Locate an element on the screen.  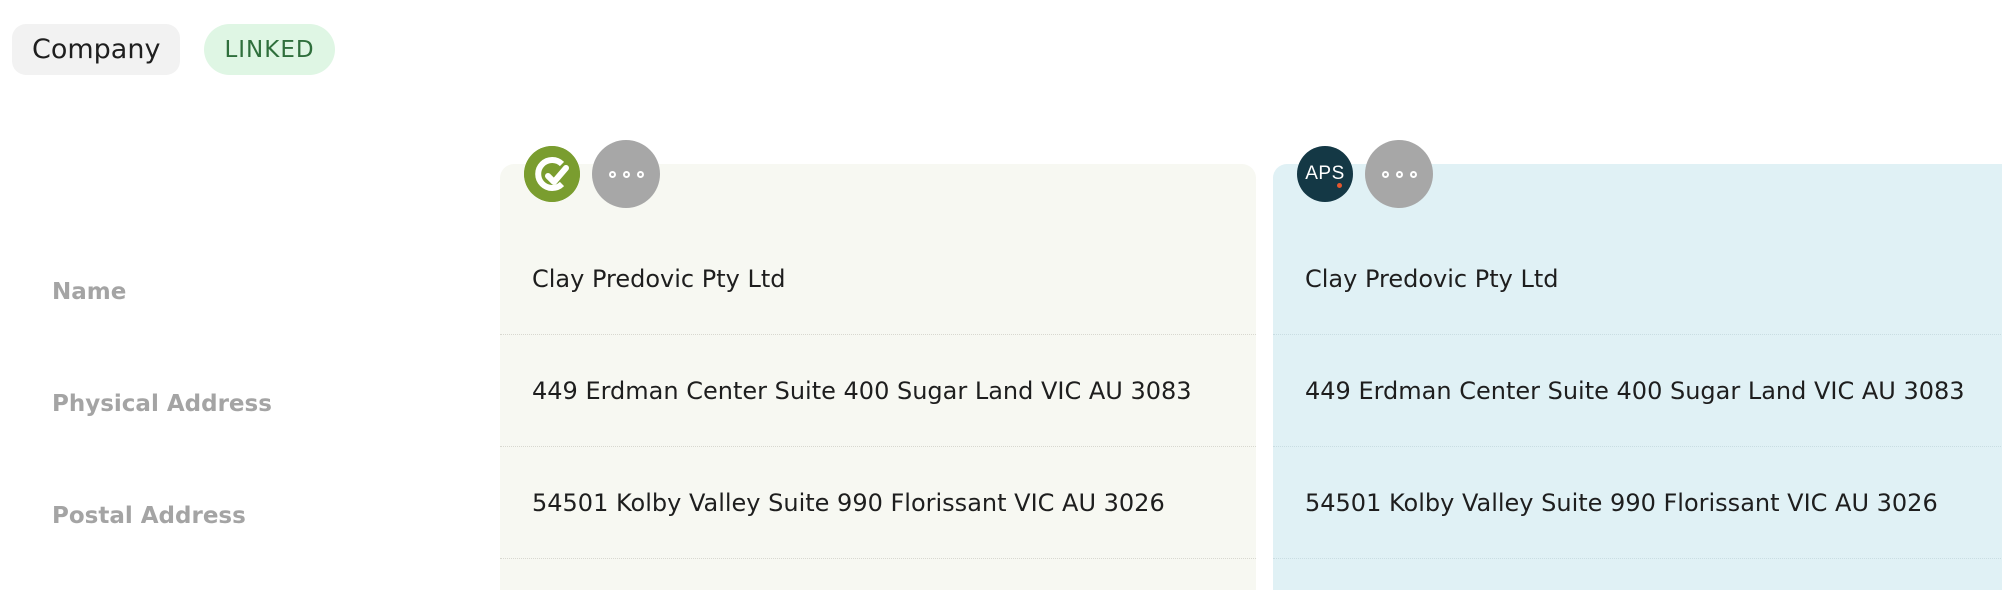
column-header-icons is located at coordinates (592, 174).